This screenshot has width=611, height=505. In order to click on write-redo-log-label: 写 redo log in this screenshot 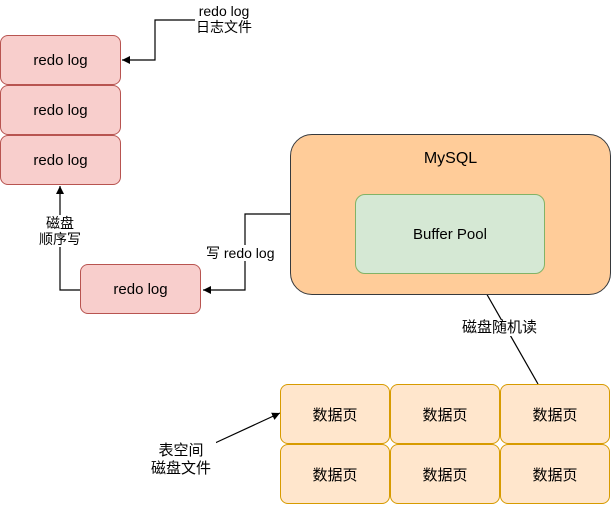, I will do `click(240, 253)`.